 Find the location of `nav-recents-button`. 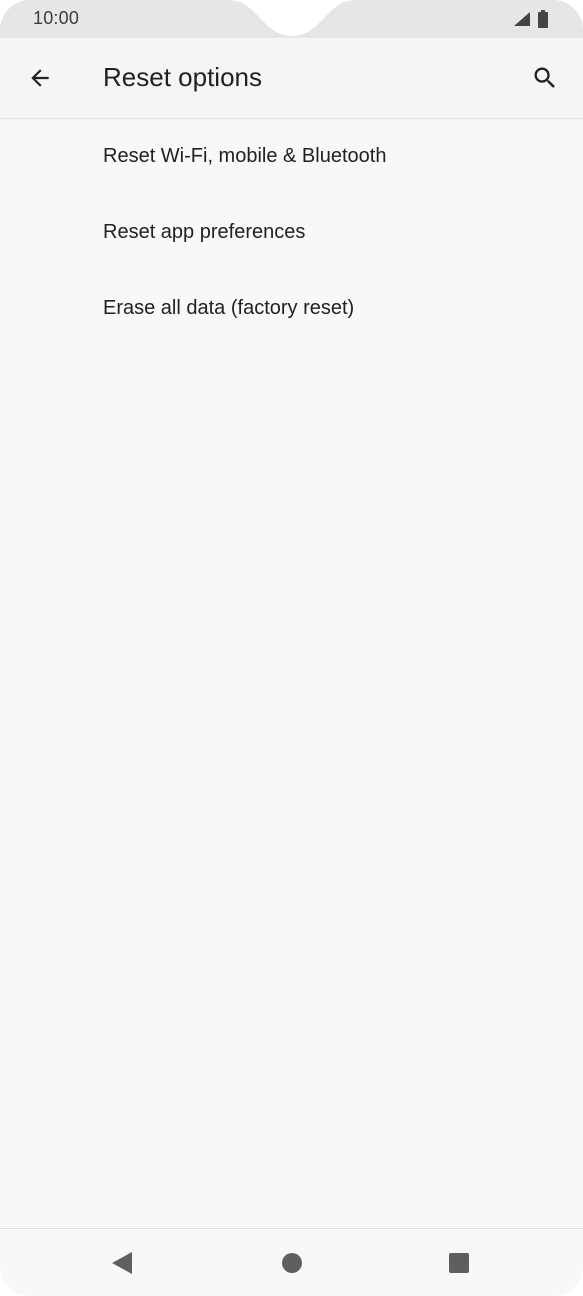

nav-recents-button is located at coordinates (459, 1263).